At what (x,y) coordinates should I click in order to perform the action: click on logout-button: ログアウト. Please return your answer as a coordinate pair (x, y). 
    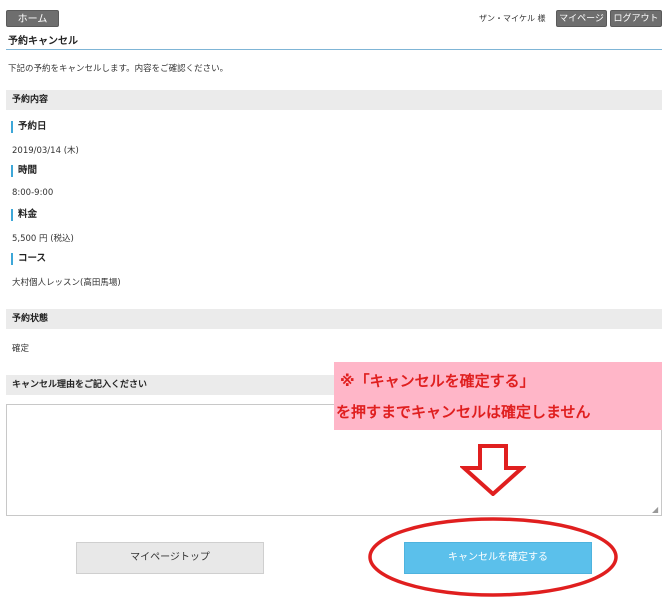
    Looking at the image, I should click on (636, 18).